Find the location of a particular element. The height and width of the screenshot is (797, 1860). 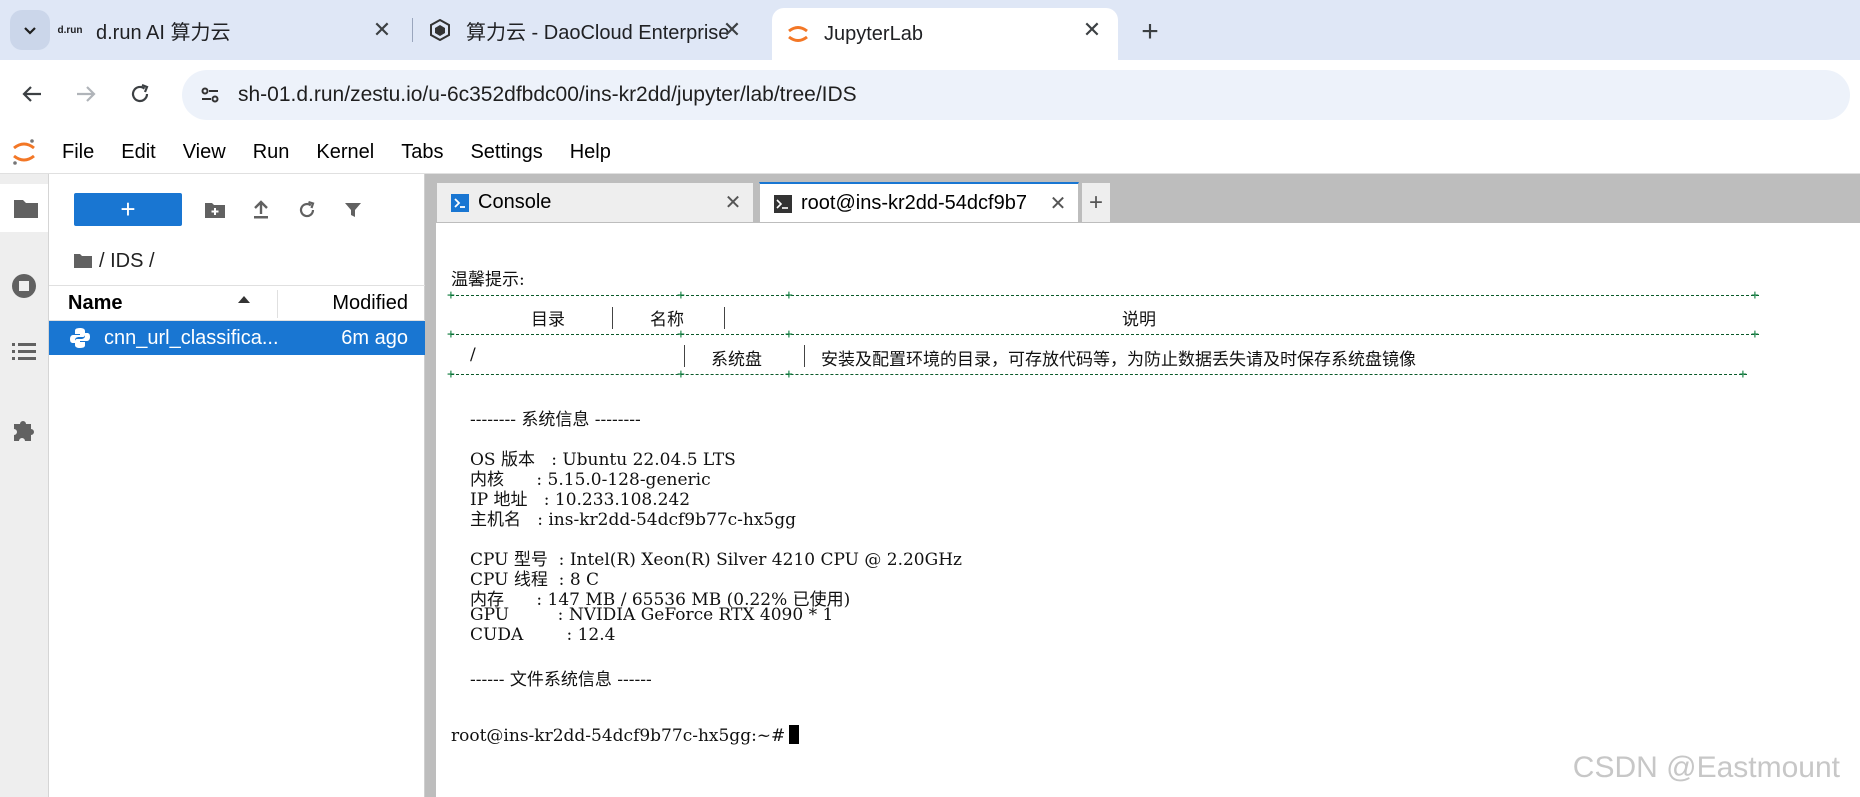

upload-button is located at coordinates (261, 210).